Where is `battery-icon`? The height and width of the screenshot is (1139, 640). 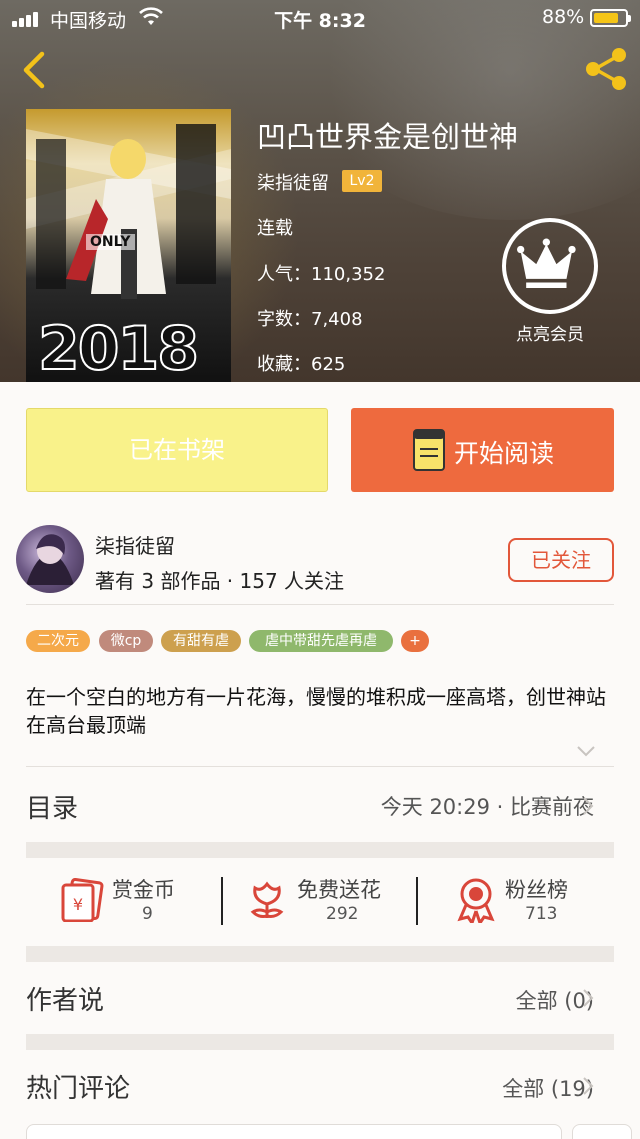 battery-icon is located at coordinates (610, 18).